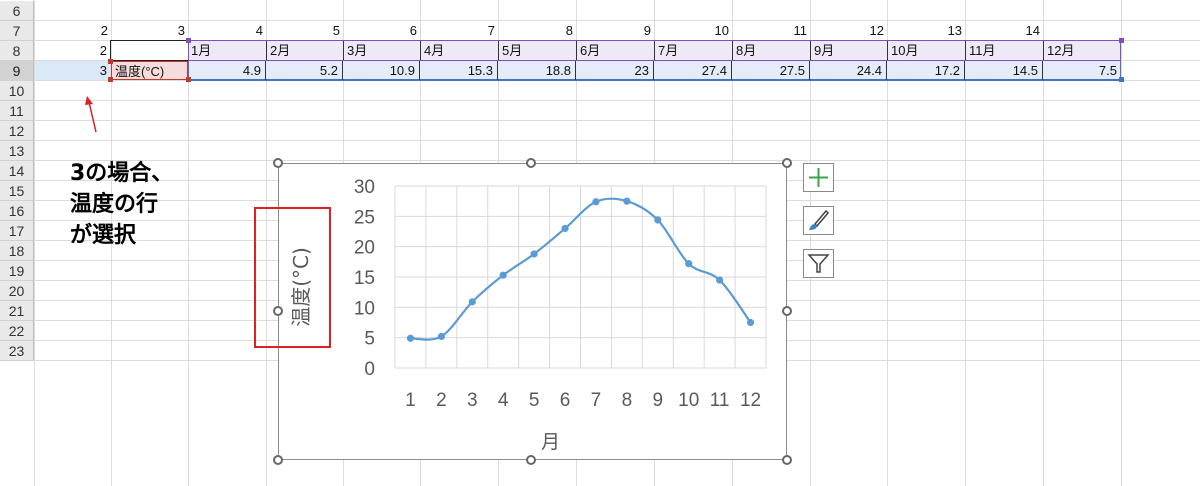 The height and width of the screenshot is (486, 1200). What do you see at coordinates (17, 131) in the screenshot?
I see `row-header-12: 12` at bounding box center [17, 131].